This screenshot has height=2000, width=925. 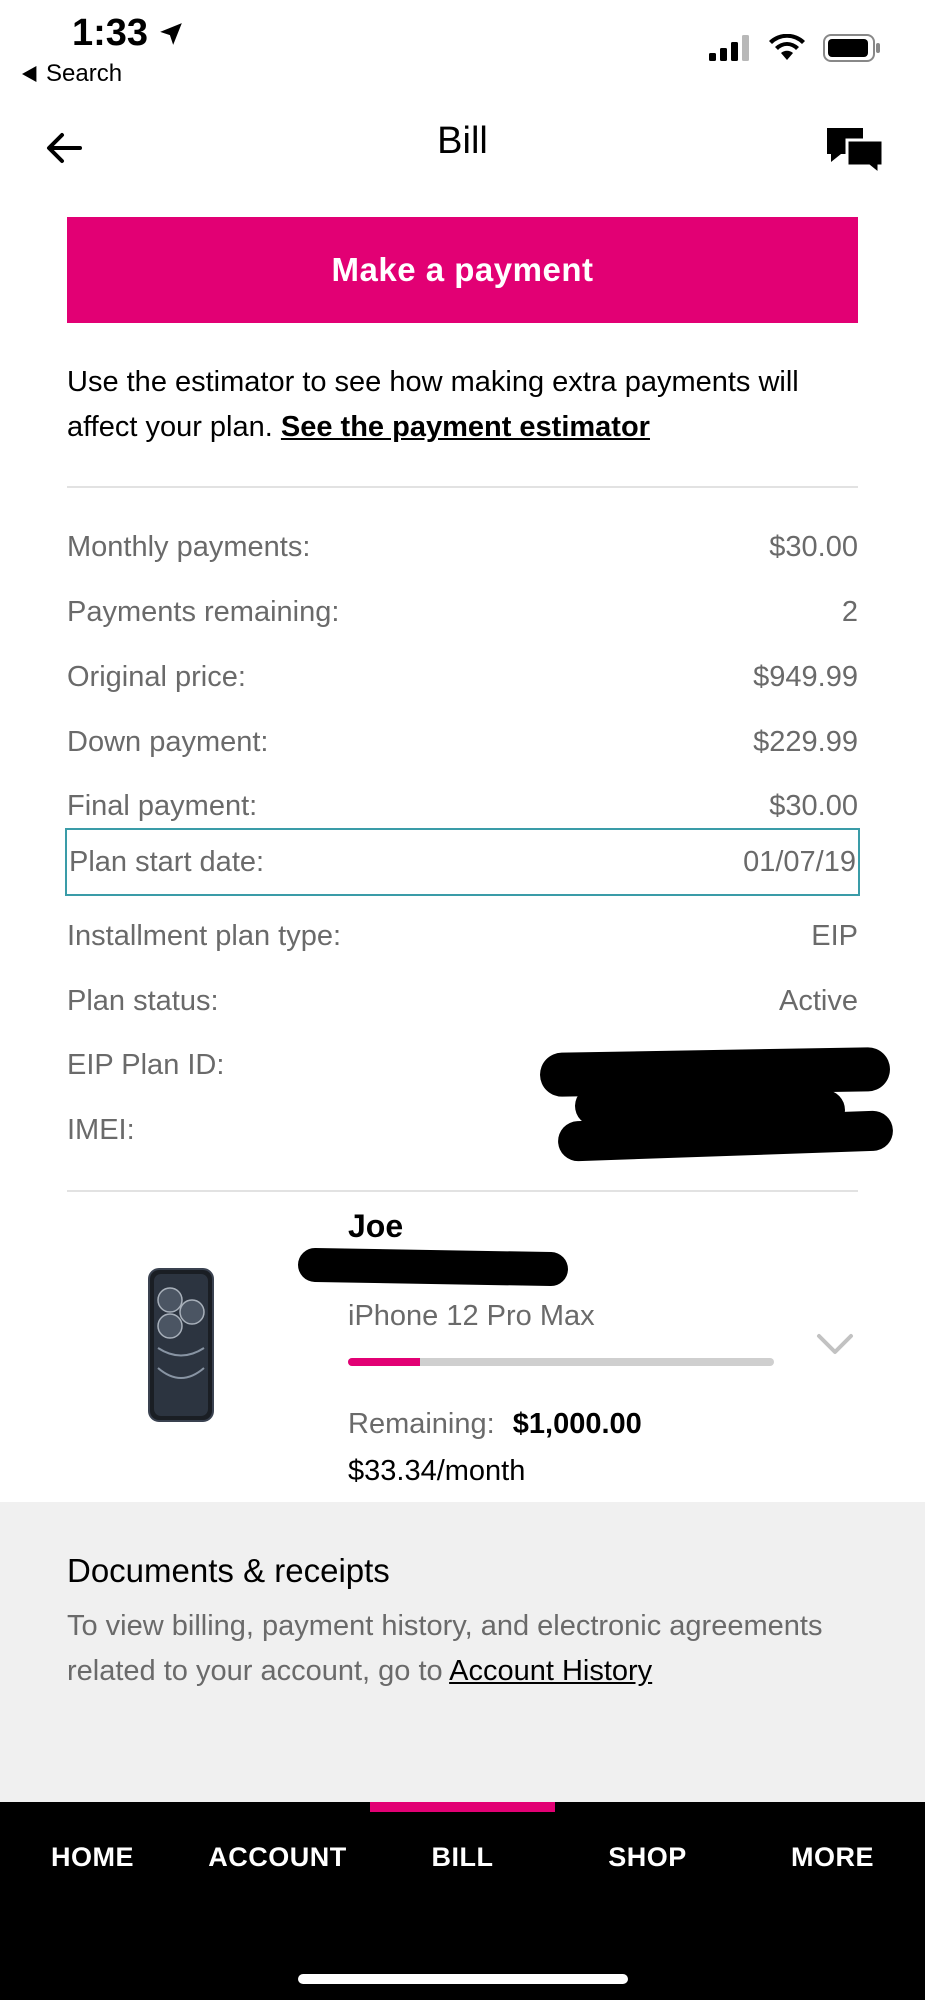 What do you see at coordinates (835, 1345) in the screenshot?
I see `chevron-down-icon` at bounding box center [835, 1345].